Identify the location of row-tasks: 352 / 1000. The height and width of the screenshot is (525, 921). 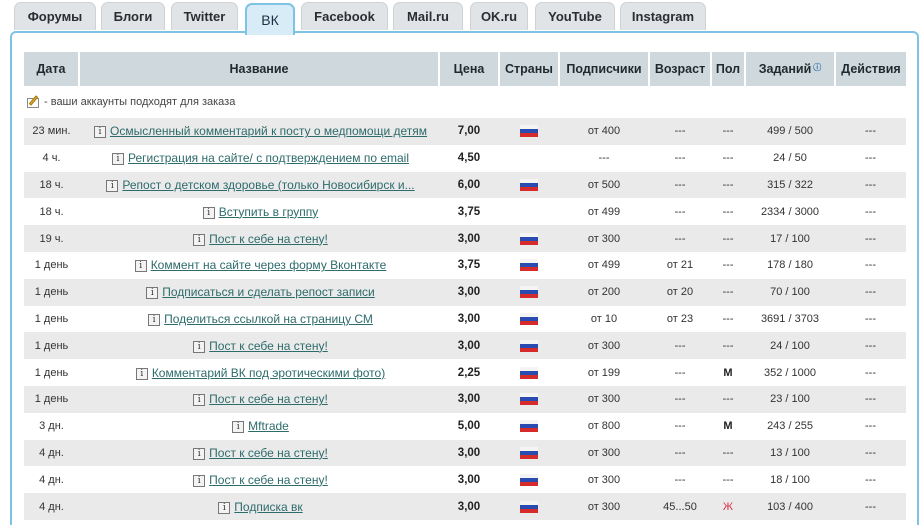
(790, 372).